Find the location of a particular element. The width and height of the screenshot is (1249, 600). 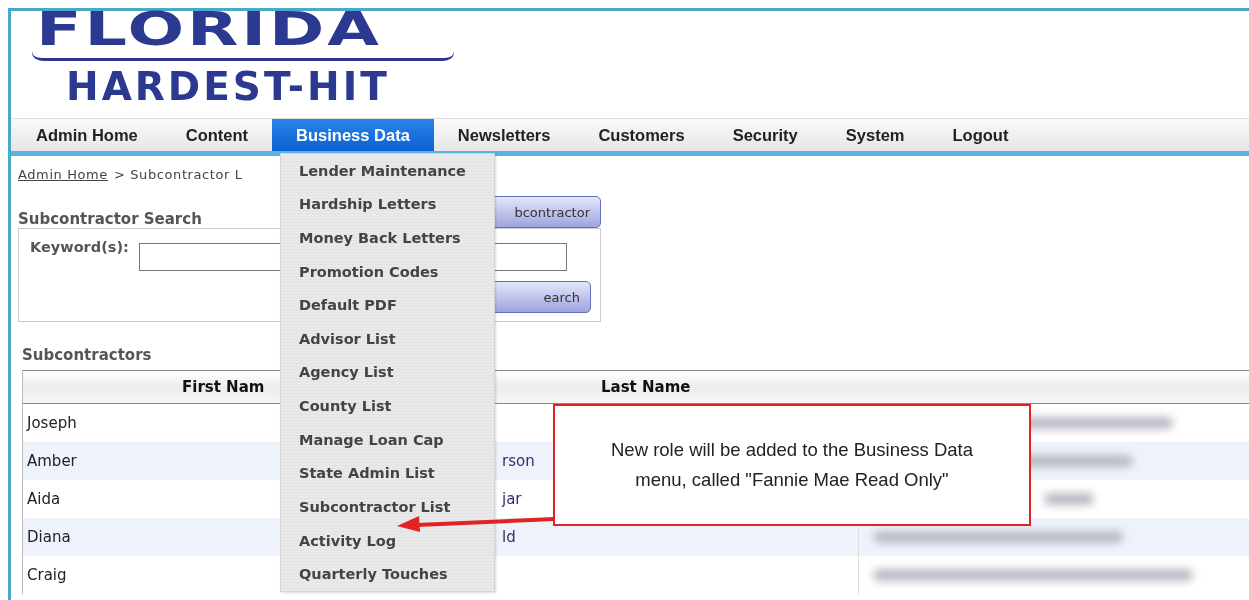

column-header: Last Name is located at coordinates (645, 387).